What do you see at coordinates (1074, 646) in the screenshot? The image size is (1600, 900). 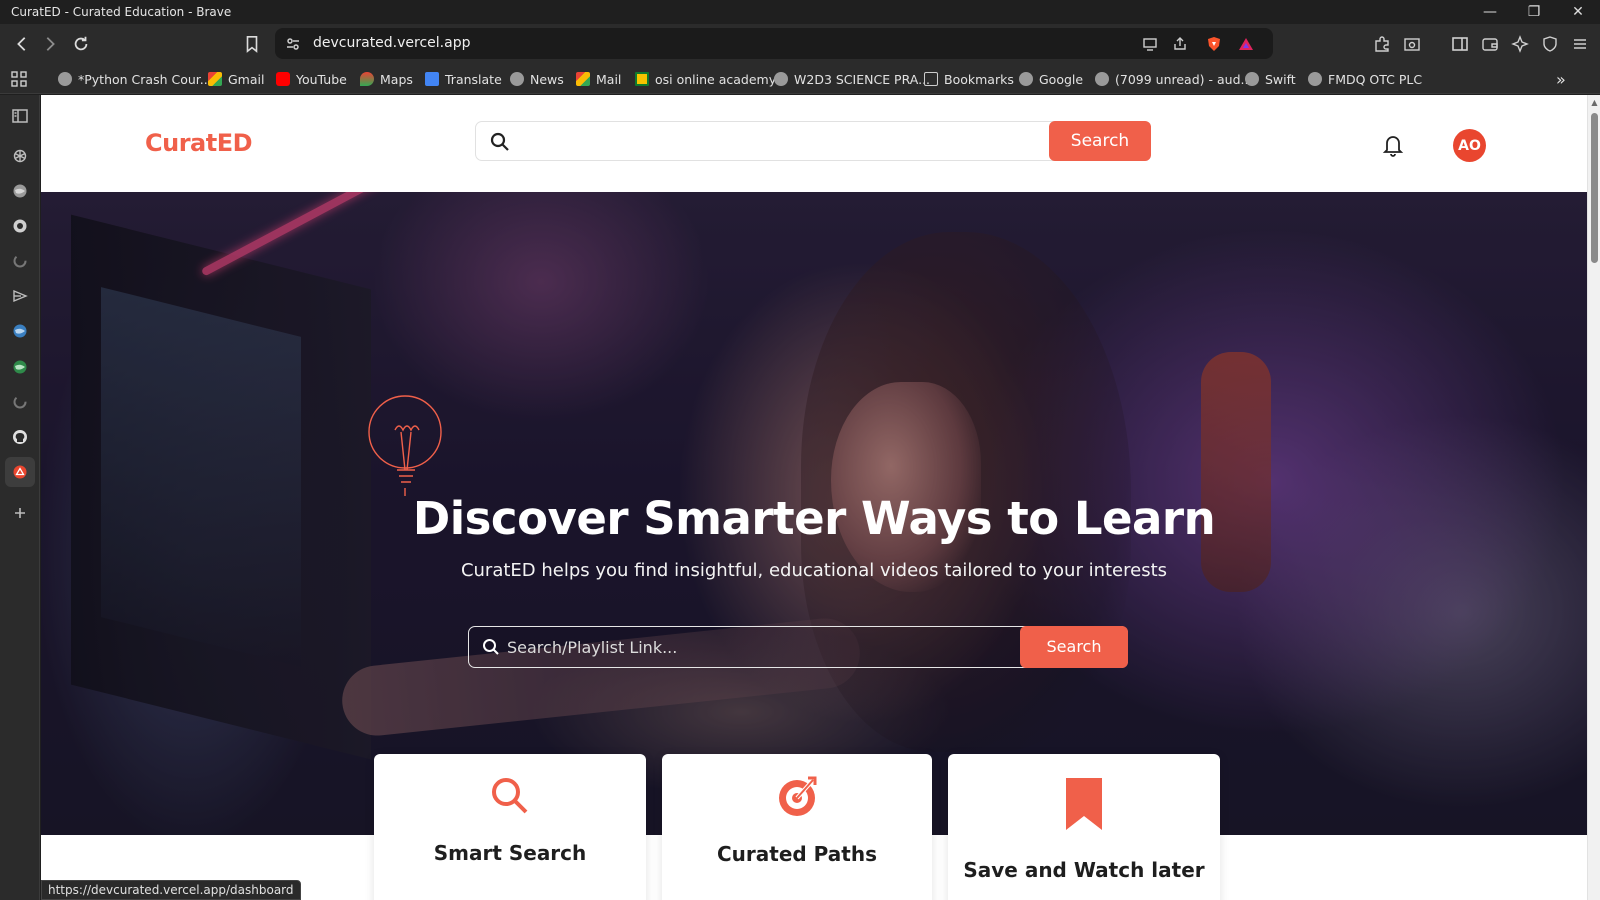 I see `hero-search-button: Search` at bounding box center [1074, 646].